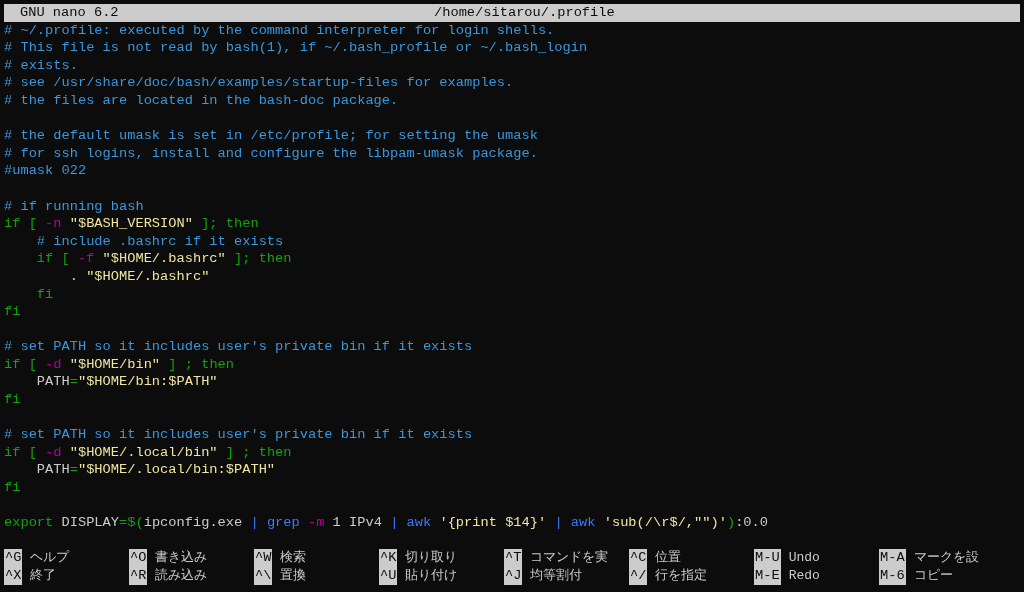 The width and height of the screenshot is (1024, 592). Describe the element at coordinates (43, 576) in the screenshot. I see `shortcut-label: 終了` at that location.